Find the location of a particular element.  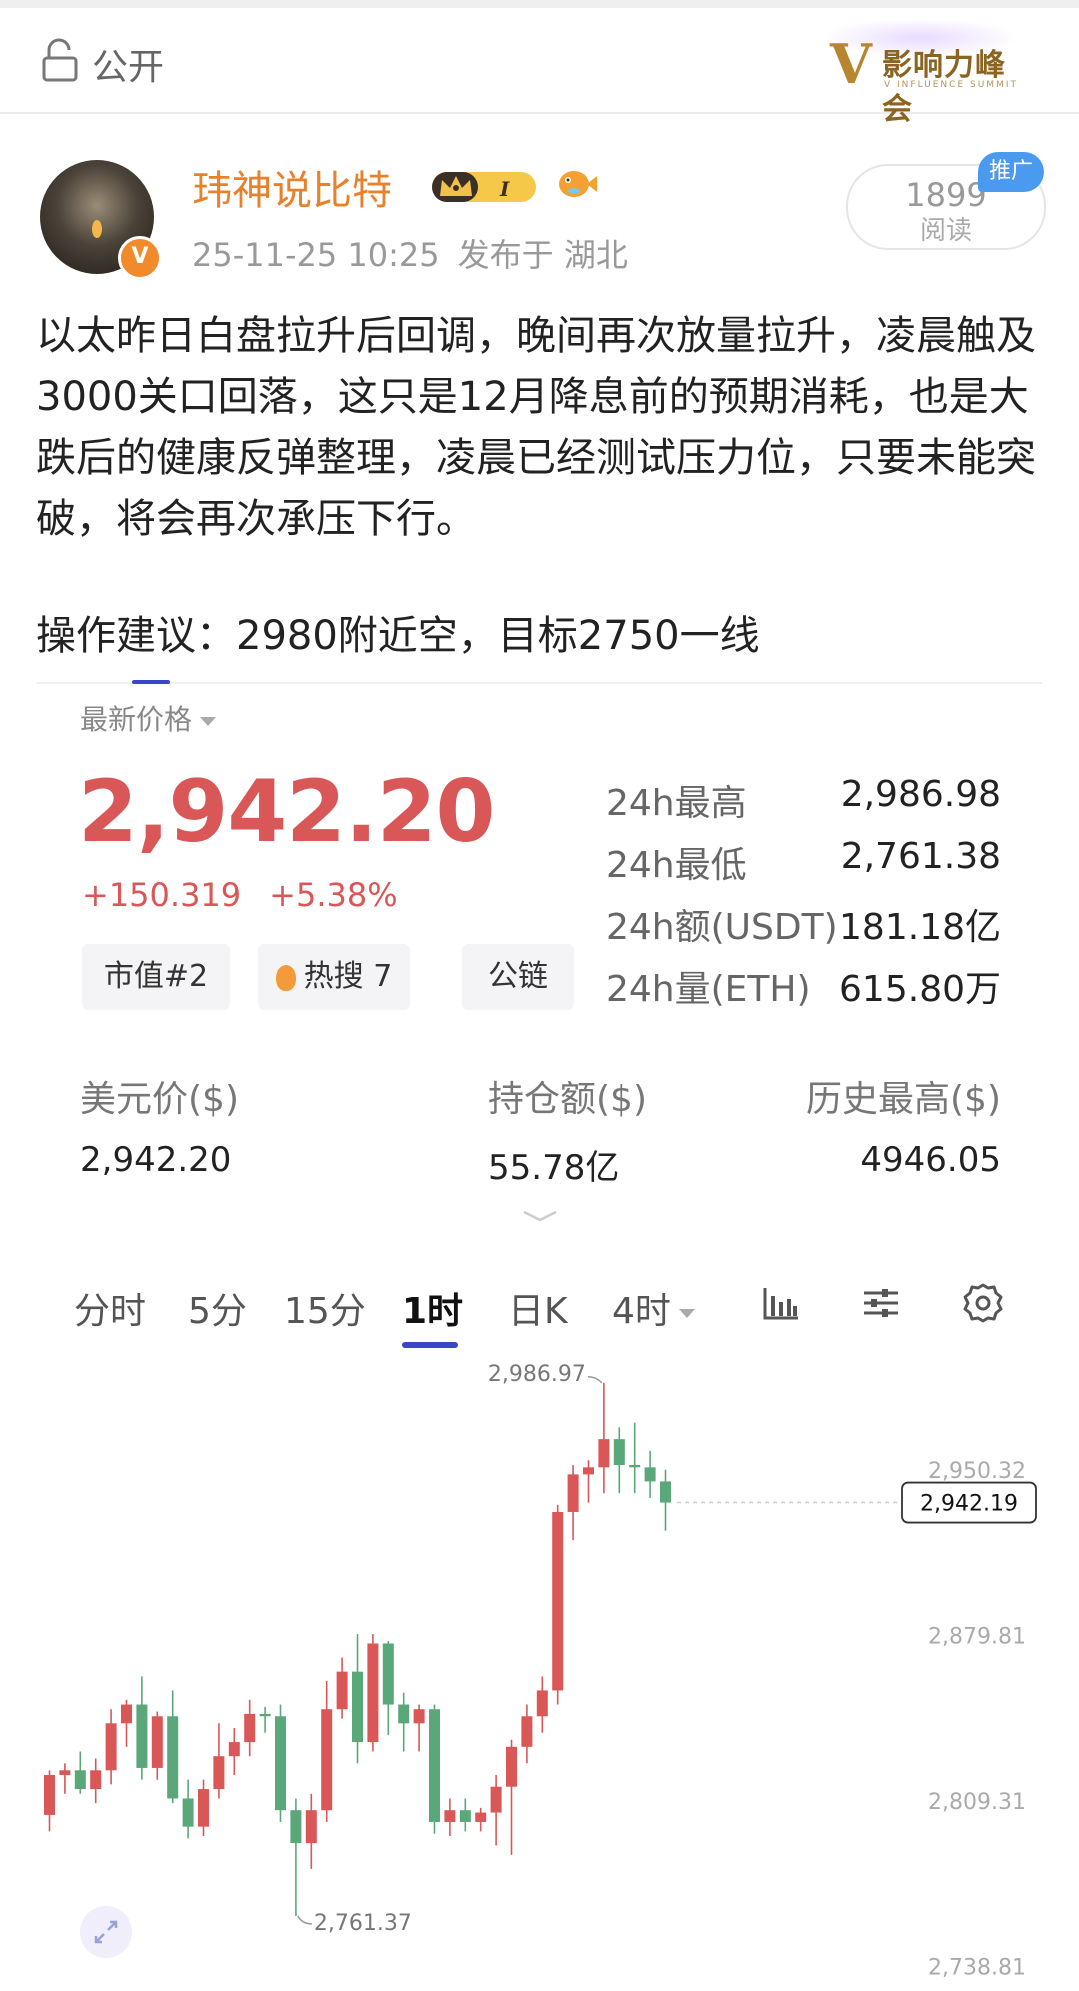

tab-4h-dropdown: 4时 is located at coordinates (653, 1308).